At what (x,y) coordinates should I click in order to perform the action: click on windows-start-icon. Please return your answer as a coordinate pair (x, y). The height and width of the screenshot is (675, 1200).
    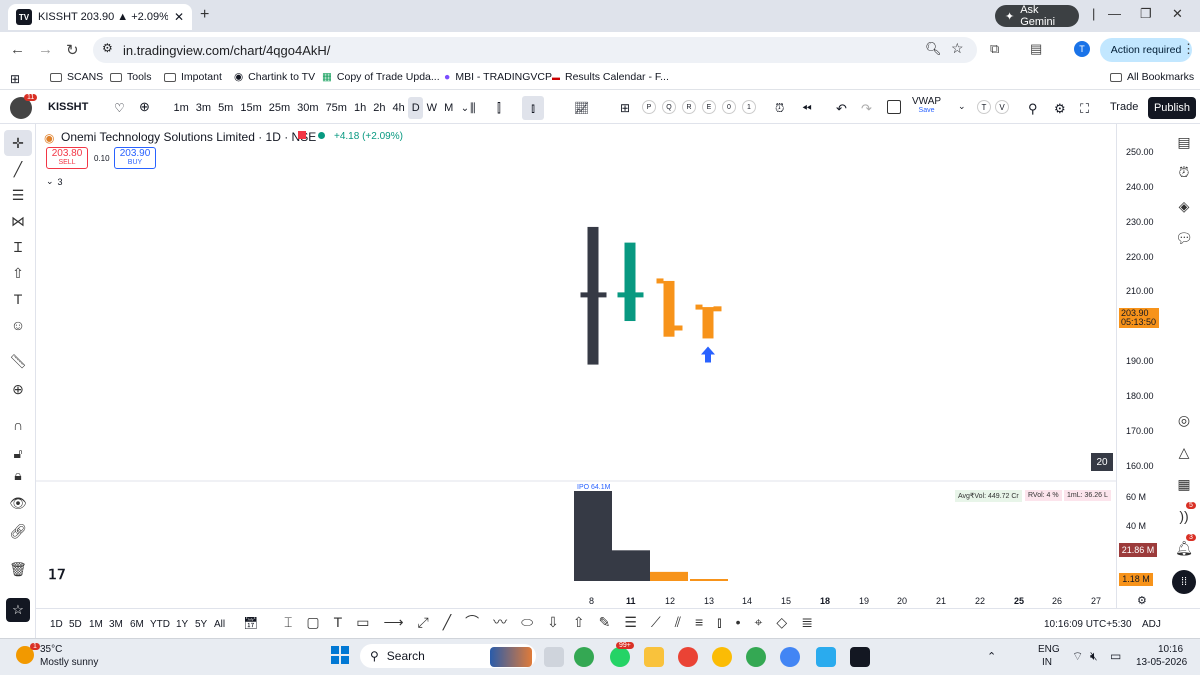
    Looking at the image, I should click on (340, 655).